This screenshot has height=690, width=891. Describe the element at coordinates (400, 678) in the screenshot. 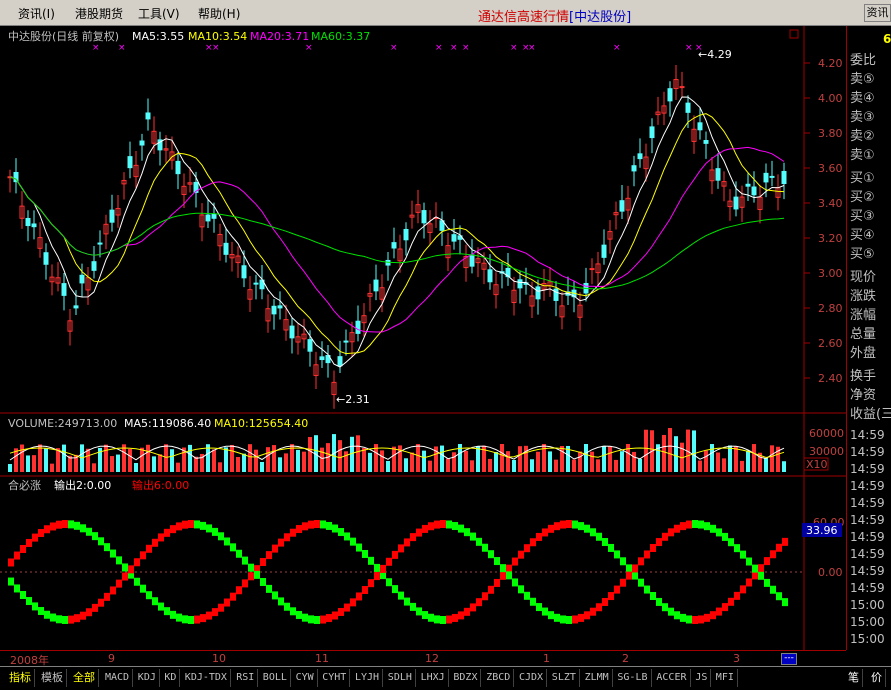

I see `tab-sdlh: SDLH` at that location.